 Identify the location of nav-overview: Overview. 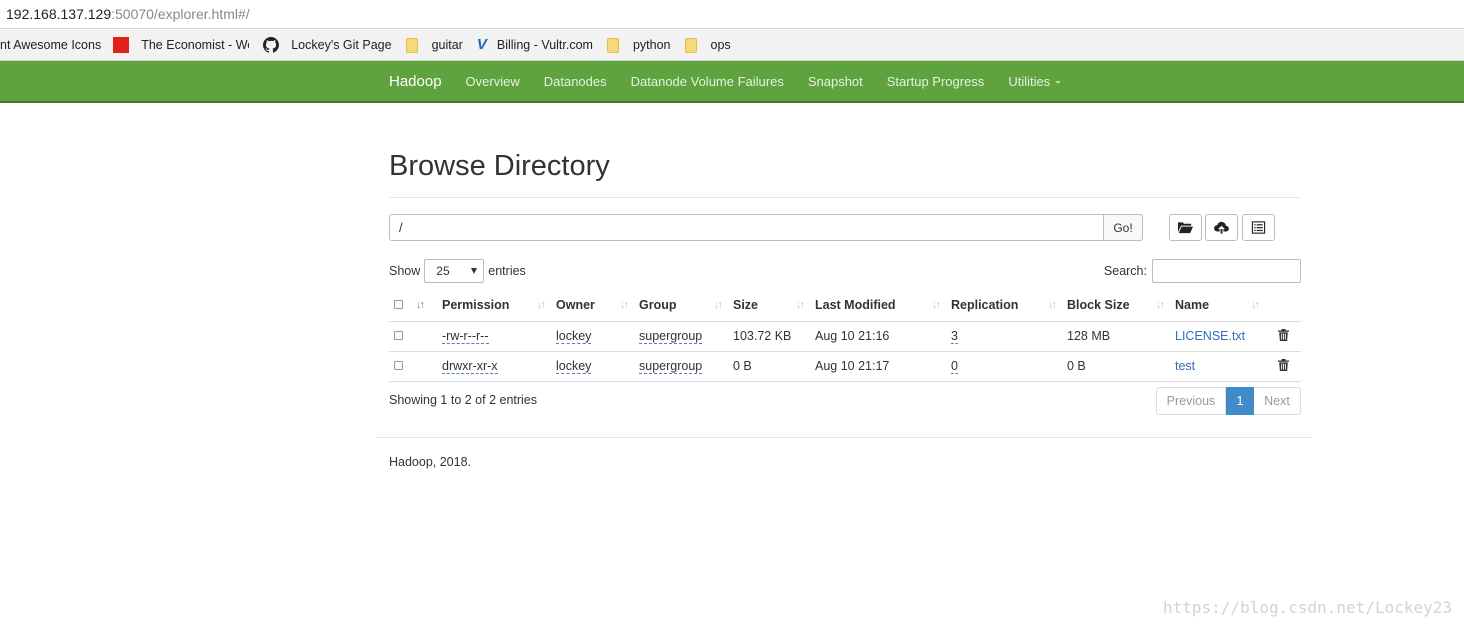
(493, 81).